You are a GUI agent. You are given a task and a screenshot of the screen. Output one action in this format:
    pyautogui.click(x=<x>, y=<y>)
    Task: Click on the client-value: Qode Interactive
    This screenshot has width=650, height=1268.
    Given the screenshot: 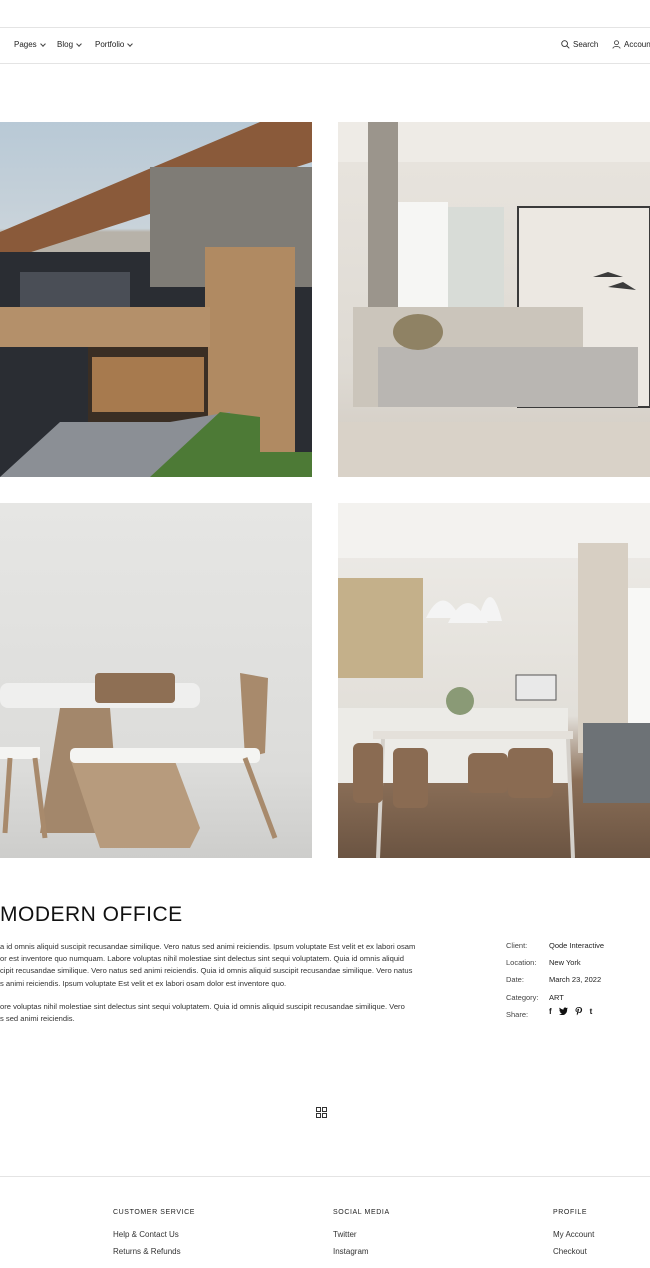 What is the action you would take?
    pyautogui.click(x=577, y=945)
    